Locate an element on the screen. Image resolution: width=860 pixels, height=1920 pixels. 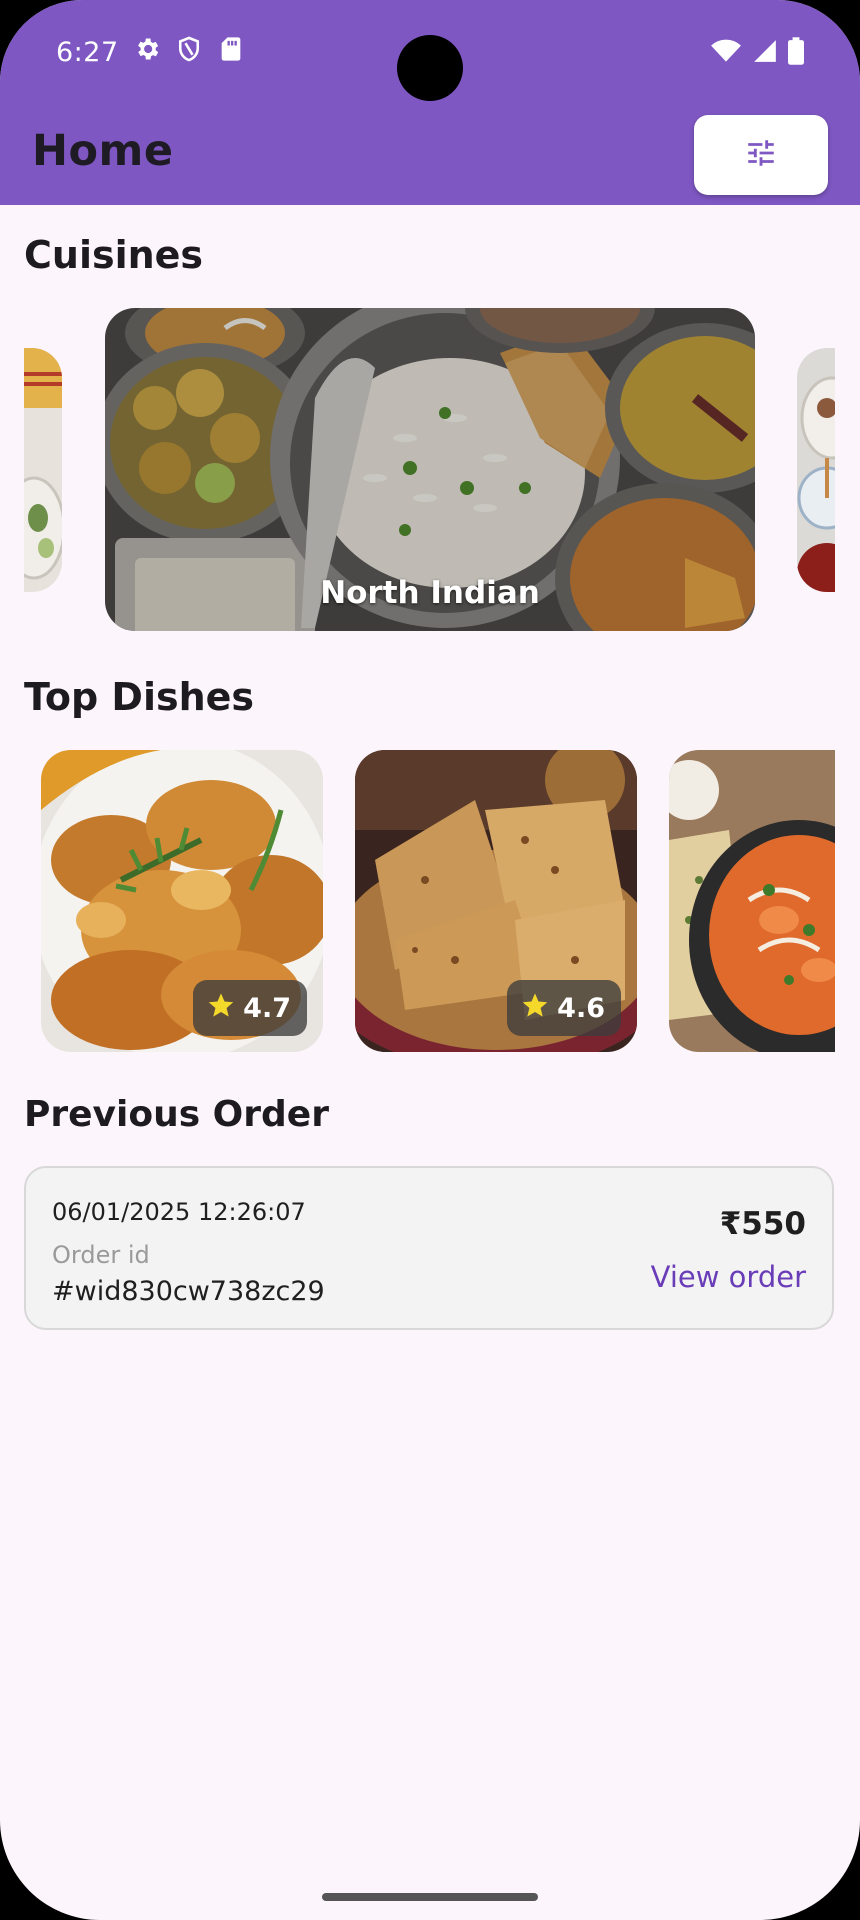
rating-badge: 4.7 is located at coordinates (250, 1008).